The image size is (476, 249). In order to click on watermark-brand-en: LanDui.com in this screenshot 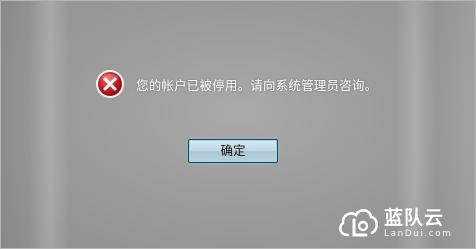, I will do `click(418, 233)`.